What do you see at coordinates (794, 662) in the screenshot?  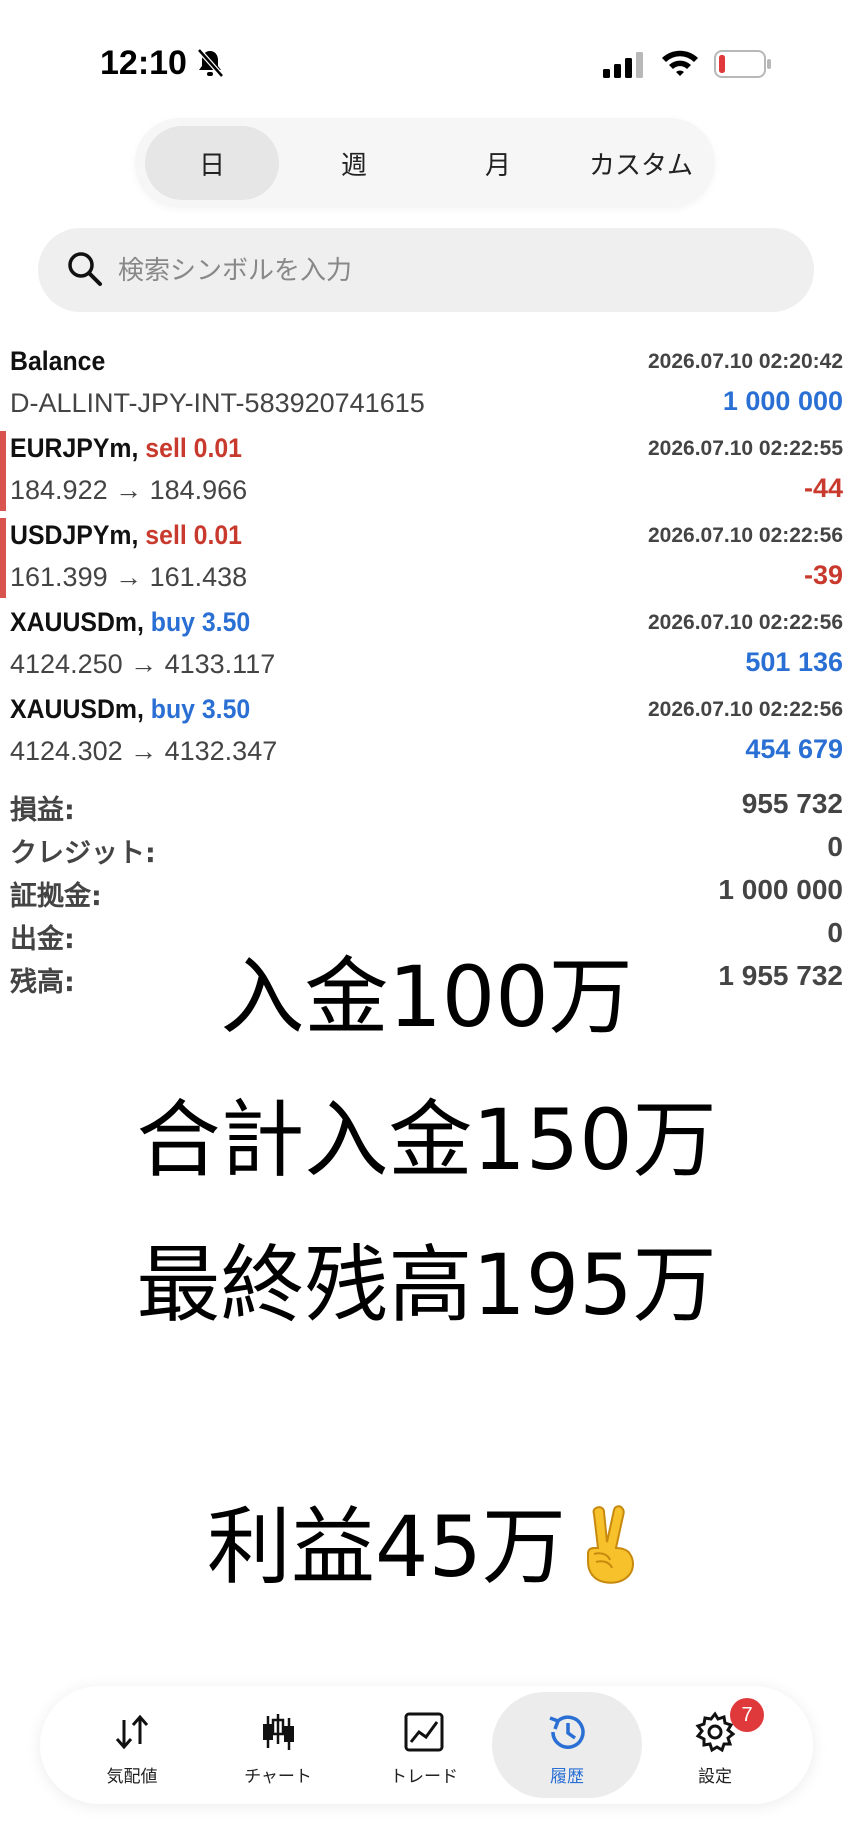 I see `deal-profit: 501 136` at bounding box center [794, 662].